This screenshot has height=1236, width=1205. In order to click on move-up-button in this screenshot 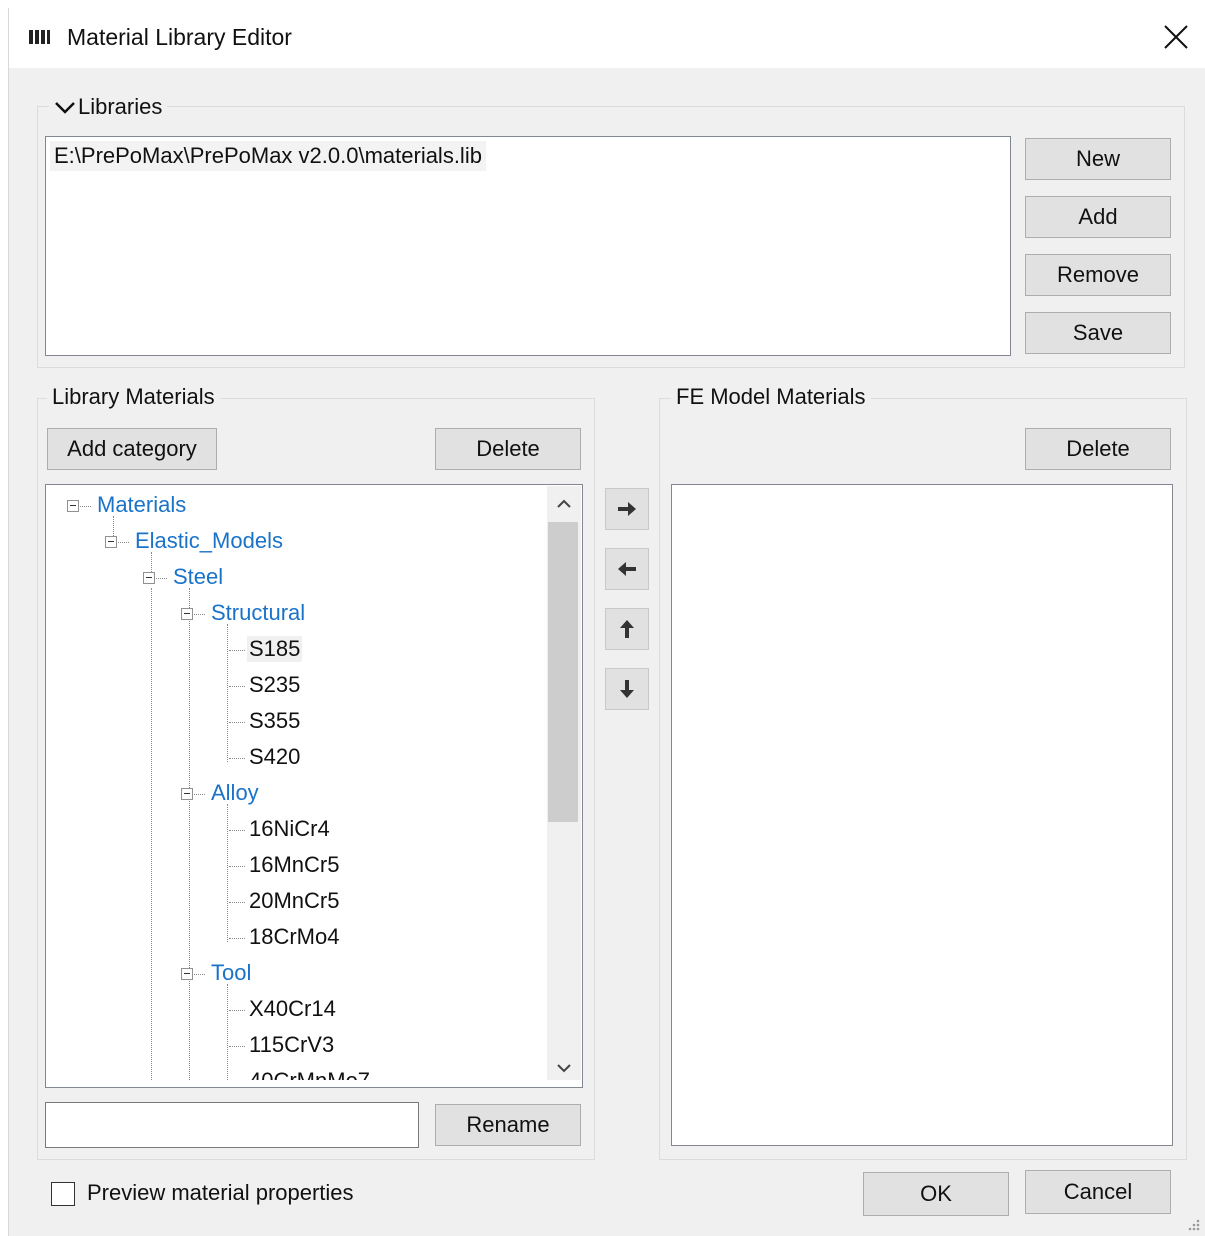, I will do `click(627, 629)`.